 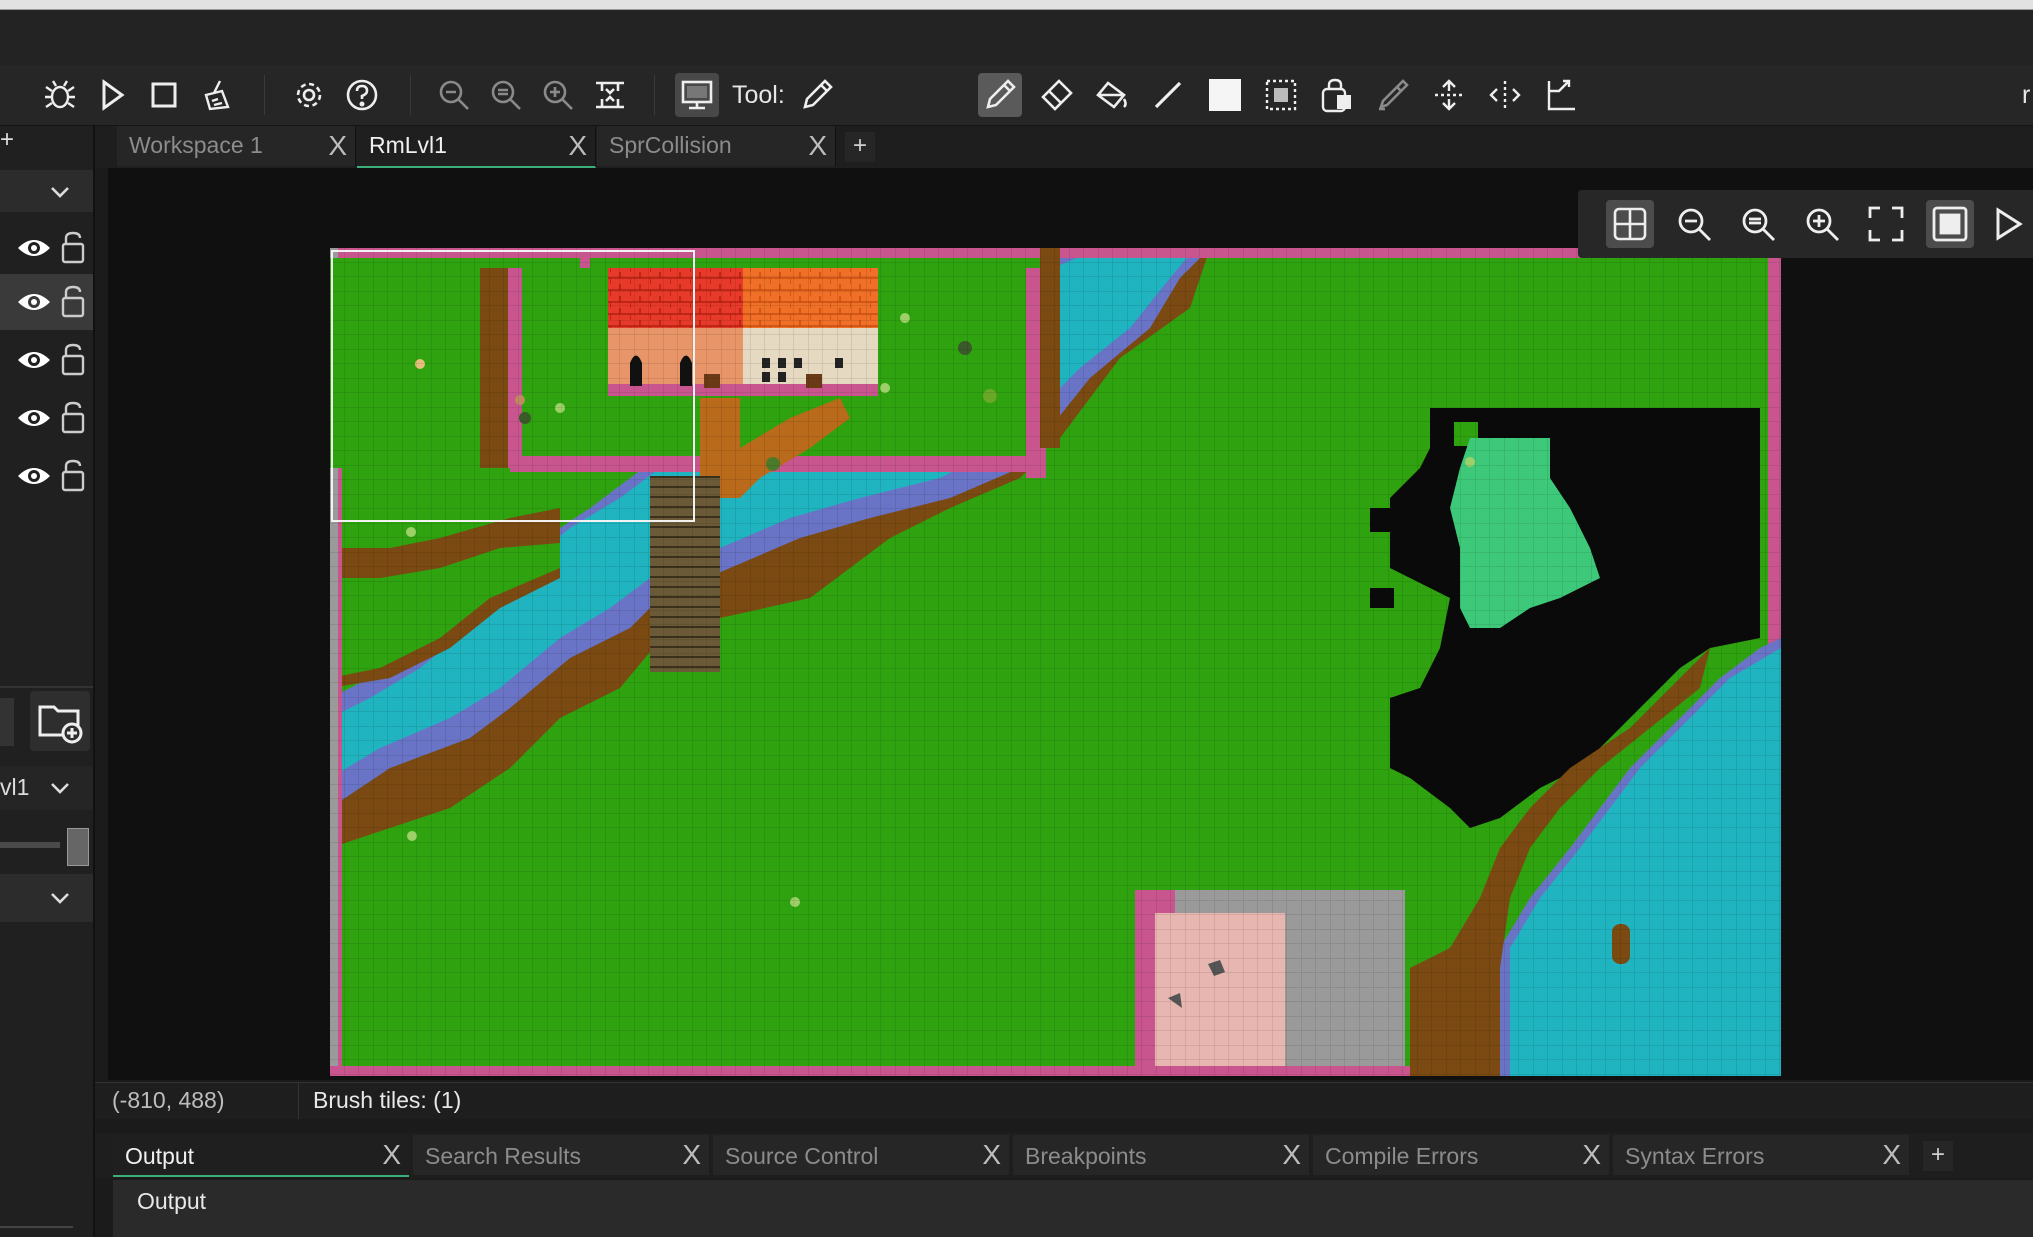 What do you see at coordinates (261, 1156) in the screenshot?
I see `tab-output: Output X` at bounding box center [261, 1156].